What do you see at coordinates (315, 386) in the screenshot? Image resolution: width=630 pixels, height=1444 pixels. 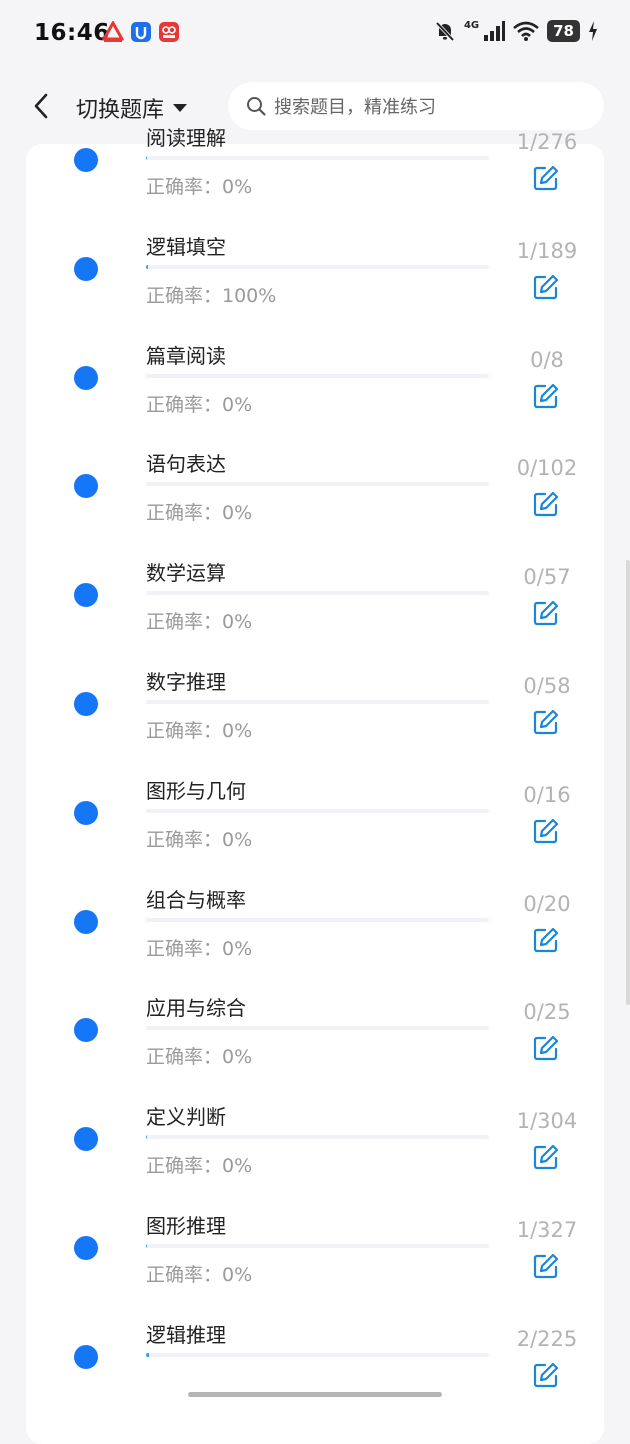 I see `category-row: 篇章阅读 正确率：0% 0/8` at bounding box center [315, 386].